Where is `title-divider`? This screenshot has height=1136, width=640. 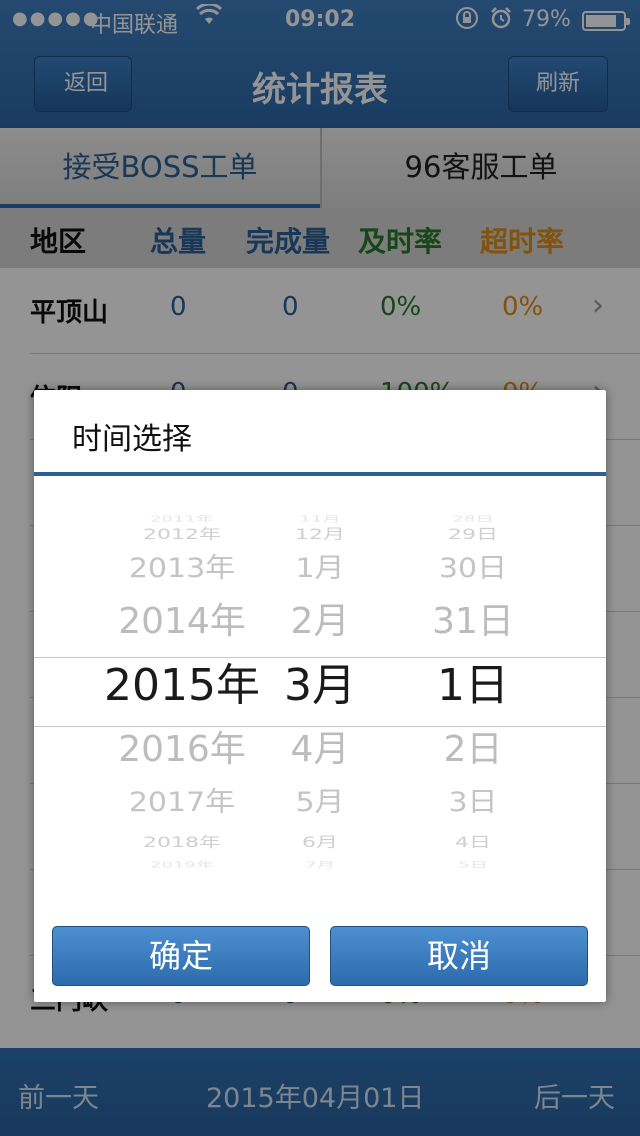 title-divider is located at coordinates (320, 474).